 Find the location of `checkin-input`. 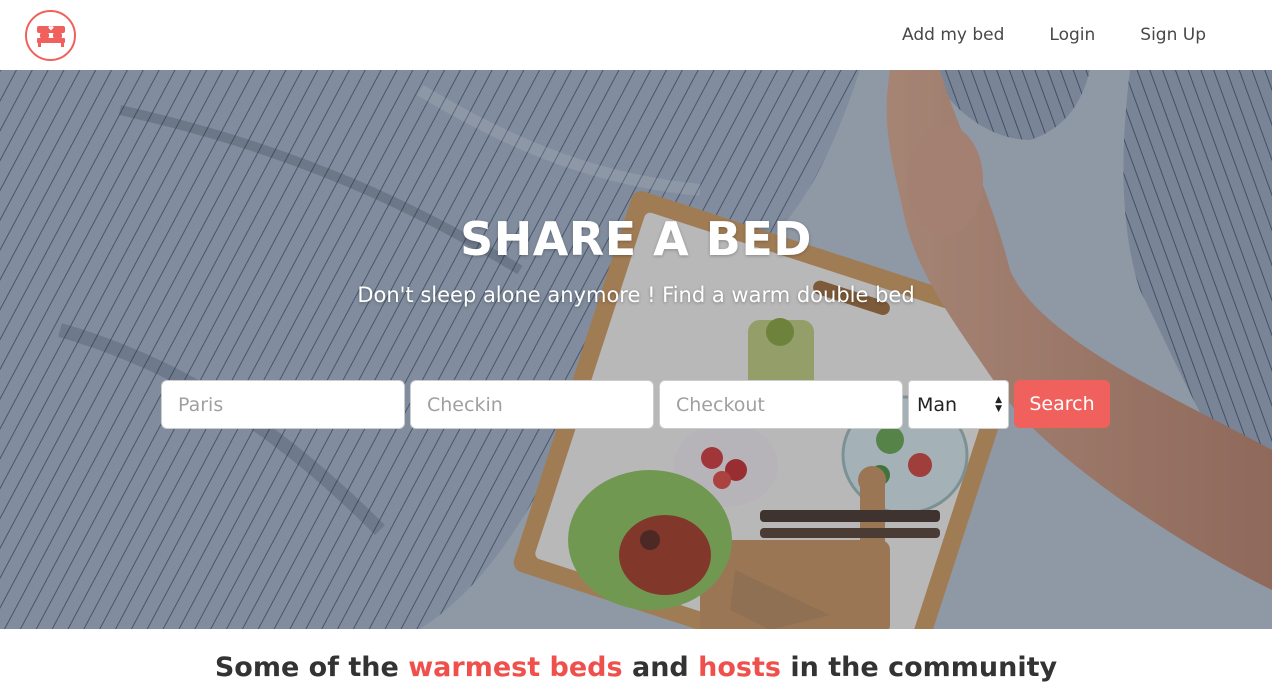

checkin-input is located at coordinates (532, 404).